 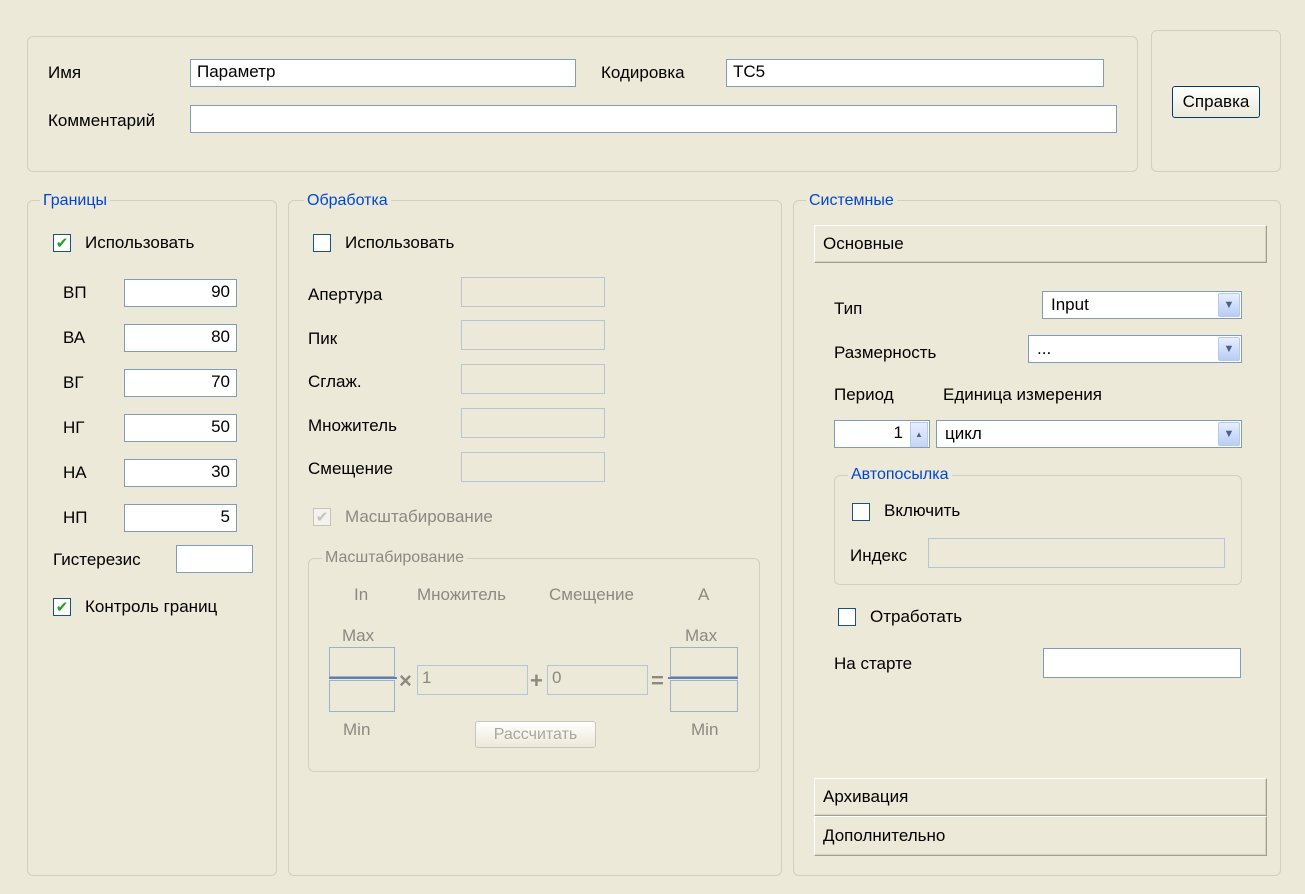 What do you see at coordinates (533, 467) in the screenshot?
I see `offset-input` at bounding box center [533, 467].